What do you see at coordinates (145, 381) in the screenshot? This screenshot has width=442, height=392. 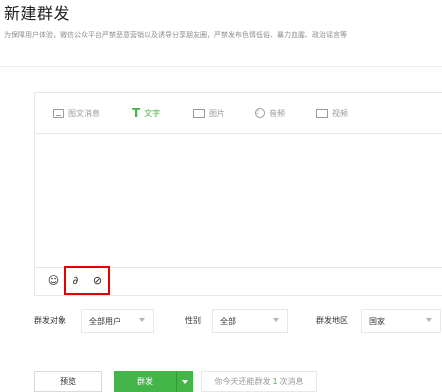 I see `send-button: 群发` at bounding box center [145, 381].